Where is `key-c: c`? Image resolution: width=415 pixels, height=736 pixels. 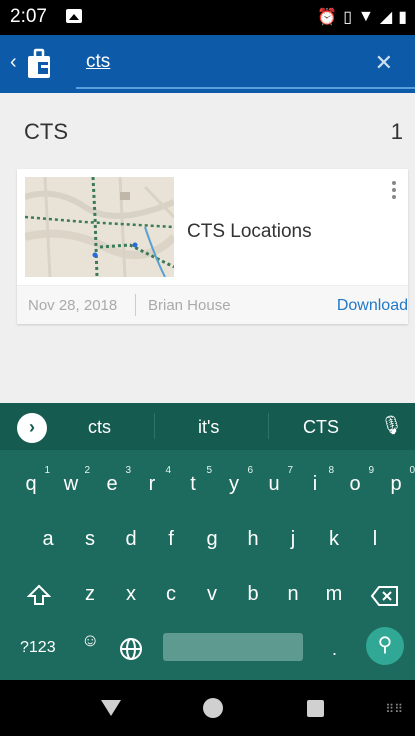
key-c: c is located at coordinates (171, 594).